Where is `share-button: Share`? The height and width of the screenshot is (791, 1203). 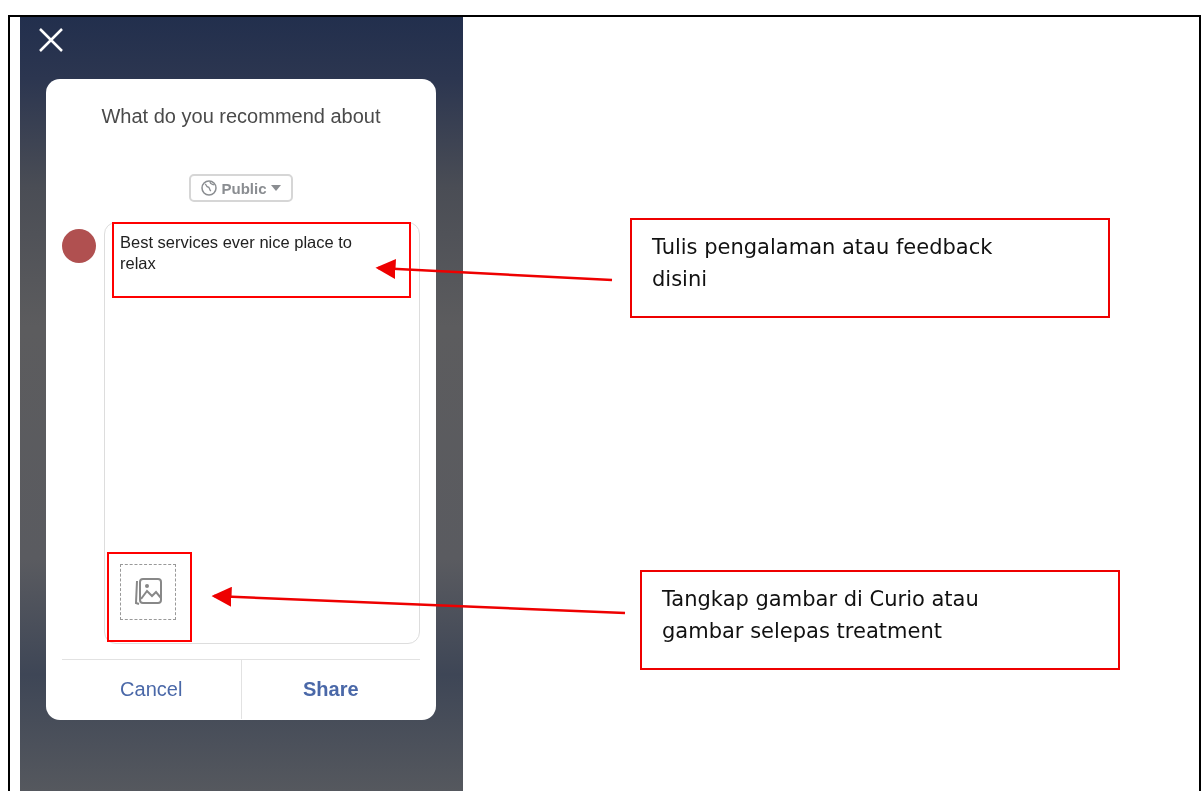
share-button: Share is located at coordinates (330, 689).